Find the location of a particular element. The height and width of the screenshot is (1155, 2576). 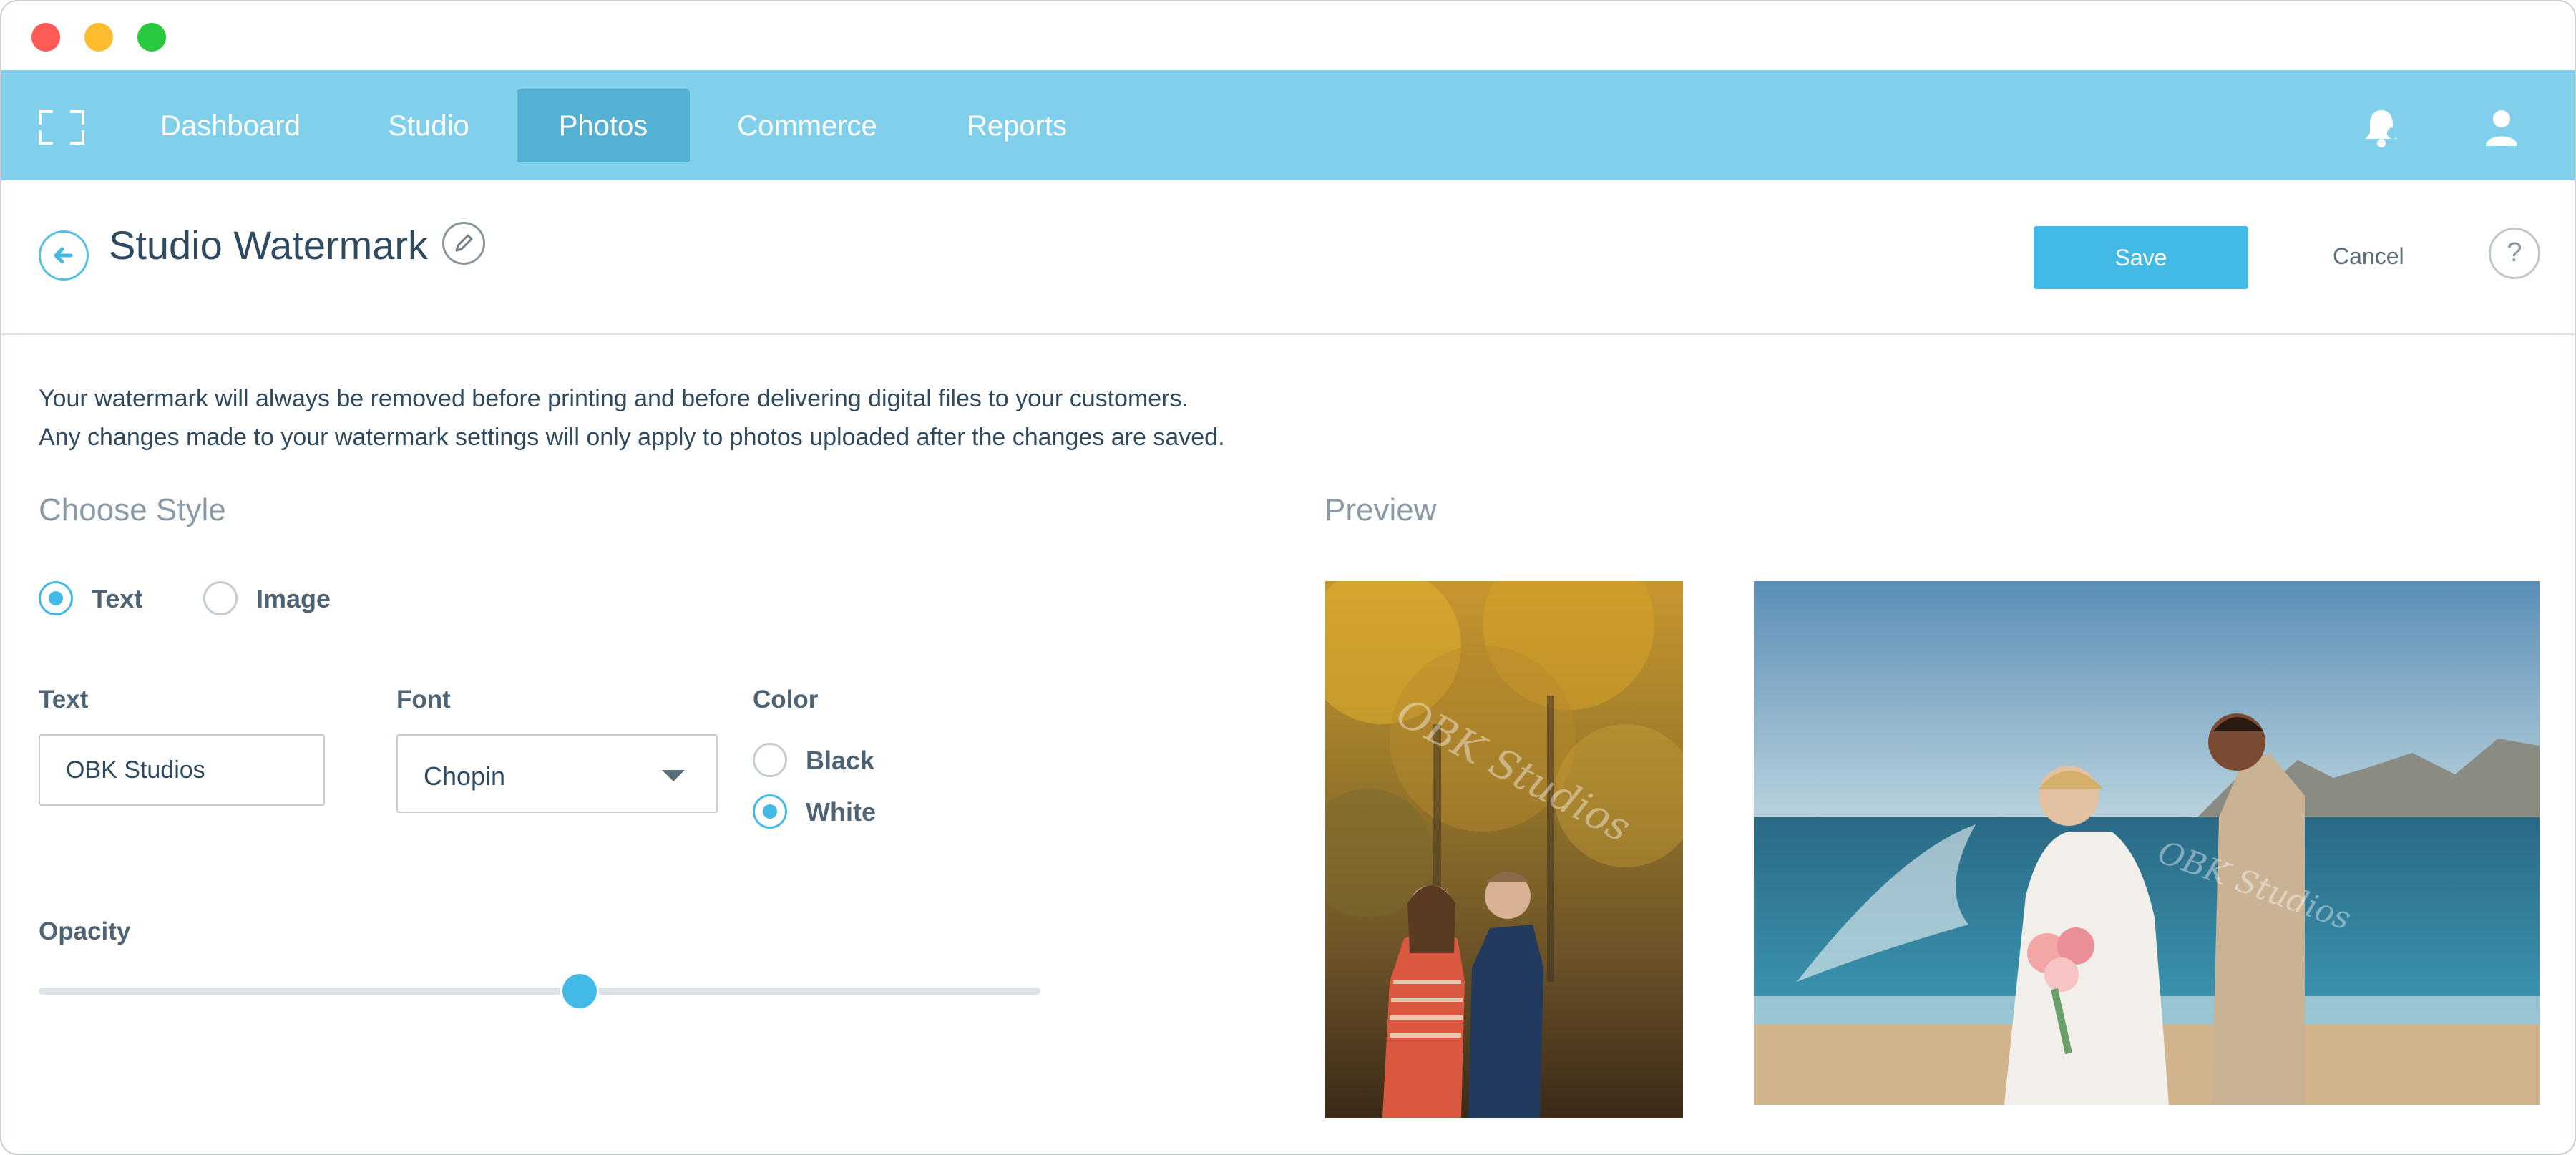

nav-reports: Reports is located at coordinates (1017, 126).